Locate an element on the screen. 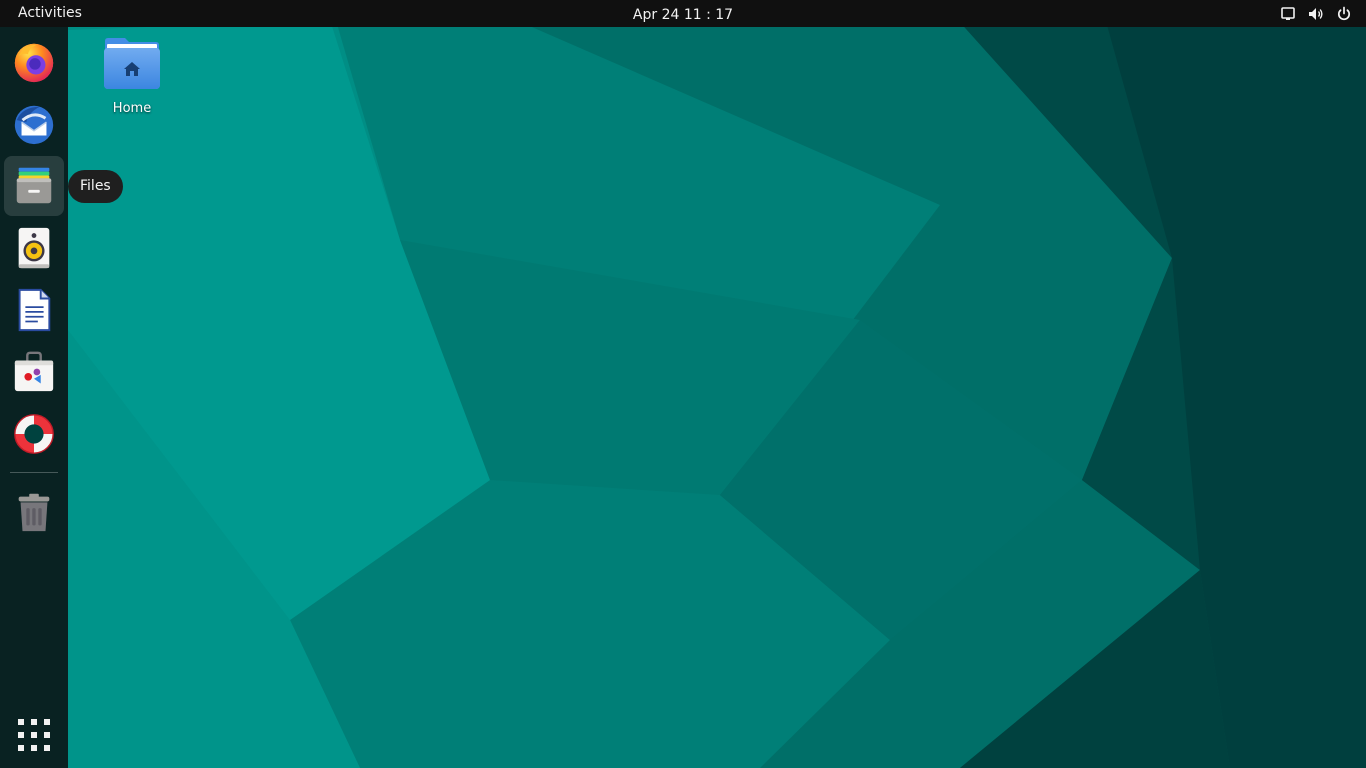 The image size is (1366, 768). dock-item-firefox is located at coordinates (34, 62).